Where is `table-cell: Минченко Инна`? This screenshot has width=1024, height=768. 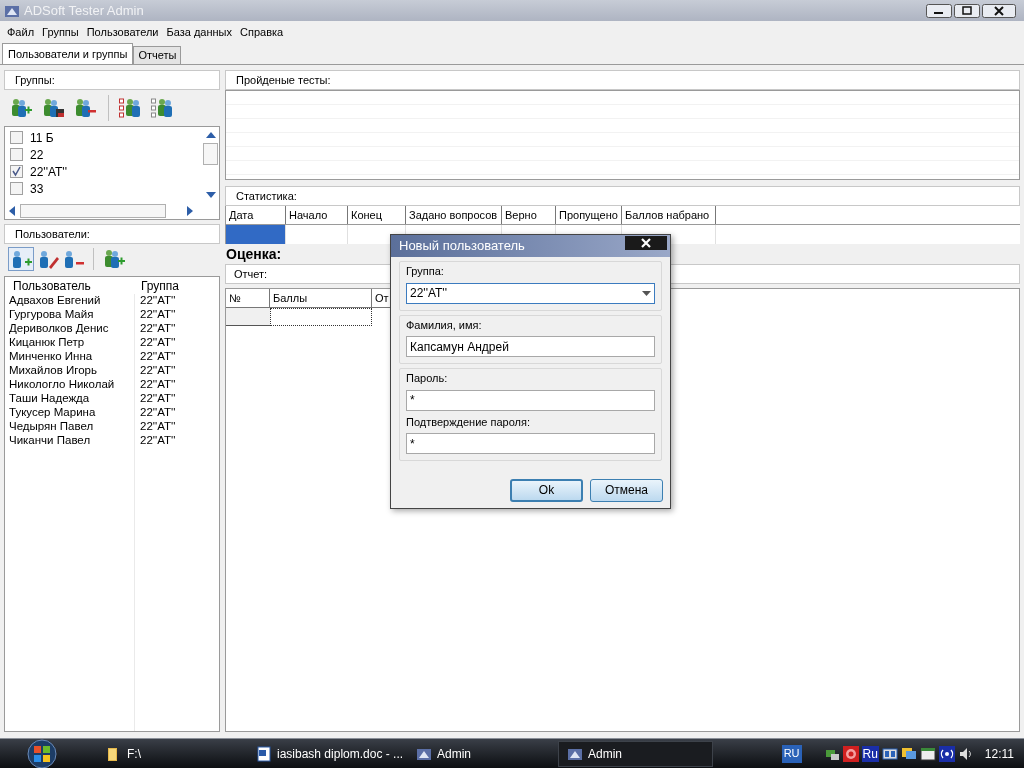
table-cell: Минченко Инна is located at coordinates (70, 357).